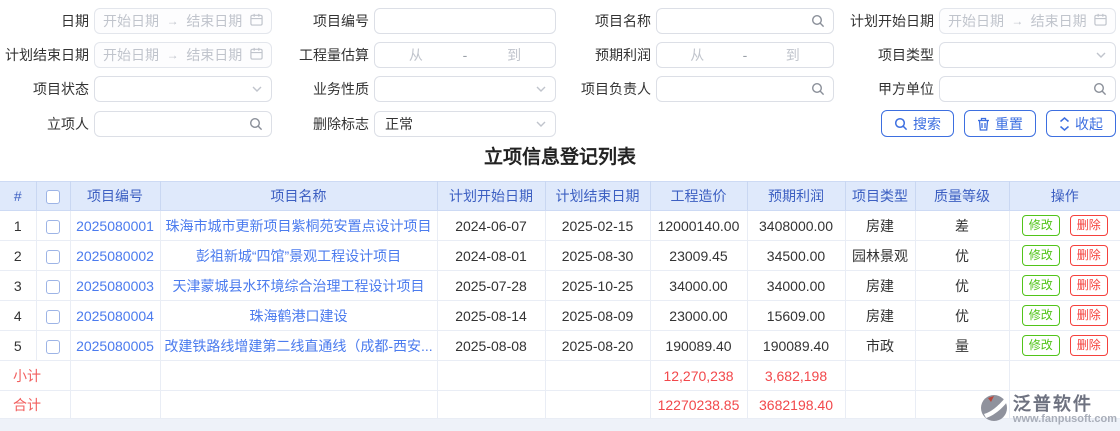  What do you see at coordinates (598, 255) in the screenshot?
I see `plan-end-date: 2025-08-30` at bounding box center [598, 255].